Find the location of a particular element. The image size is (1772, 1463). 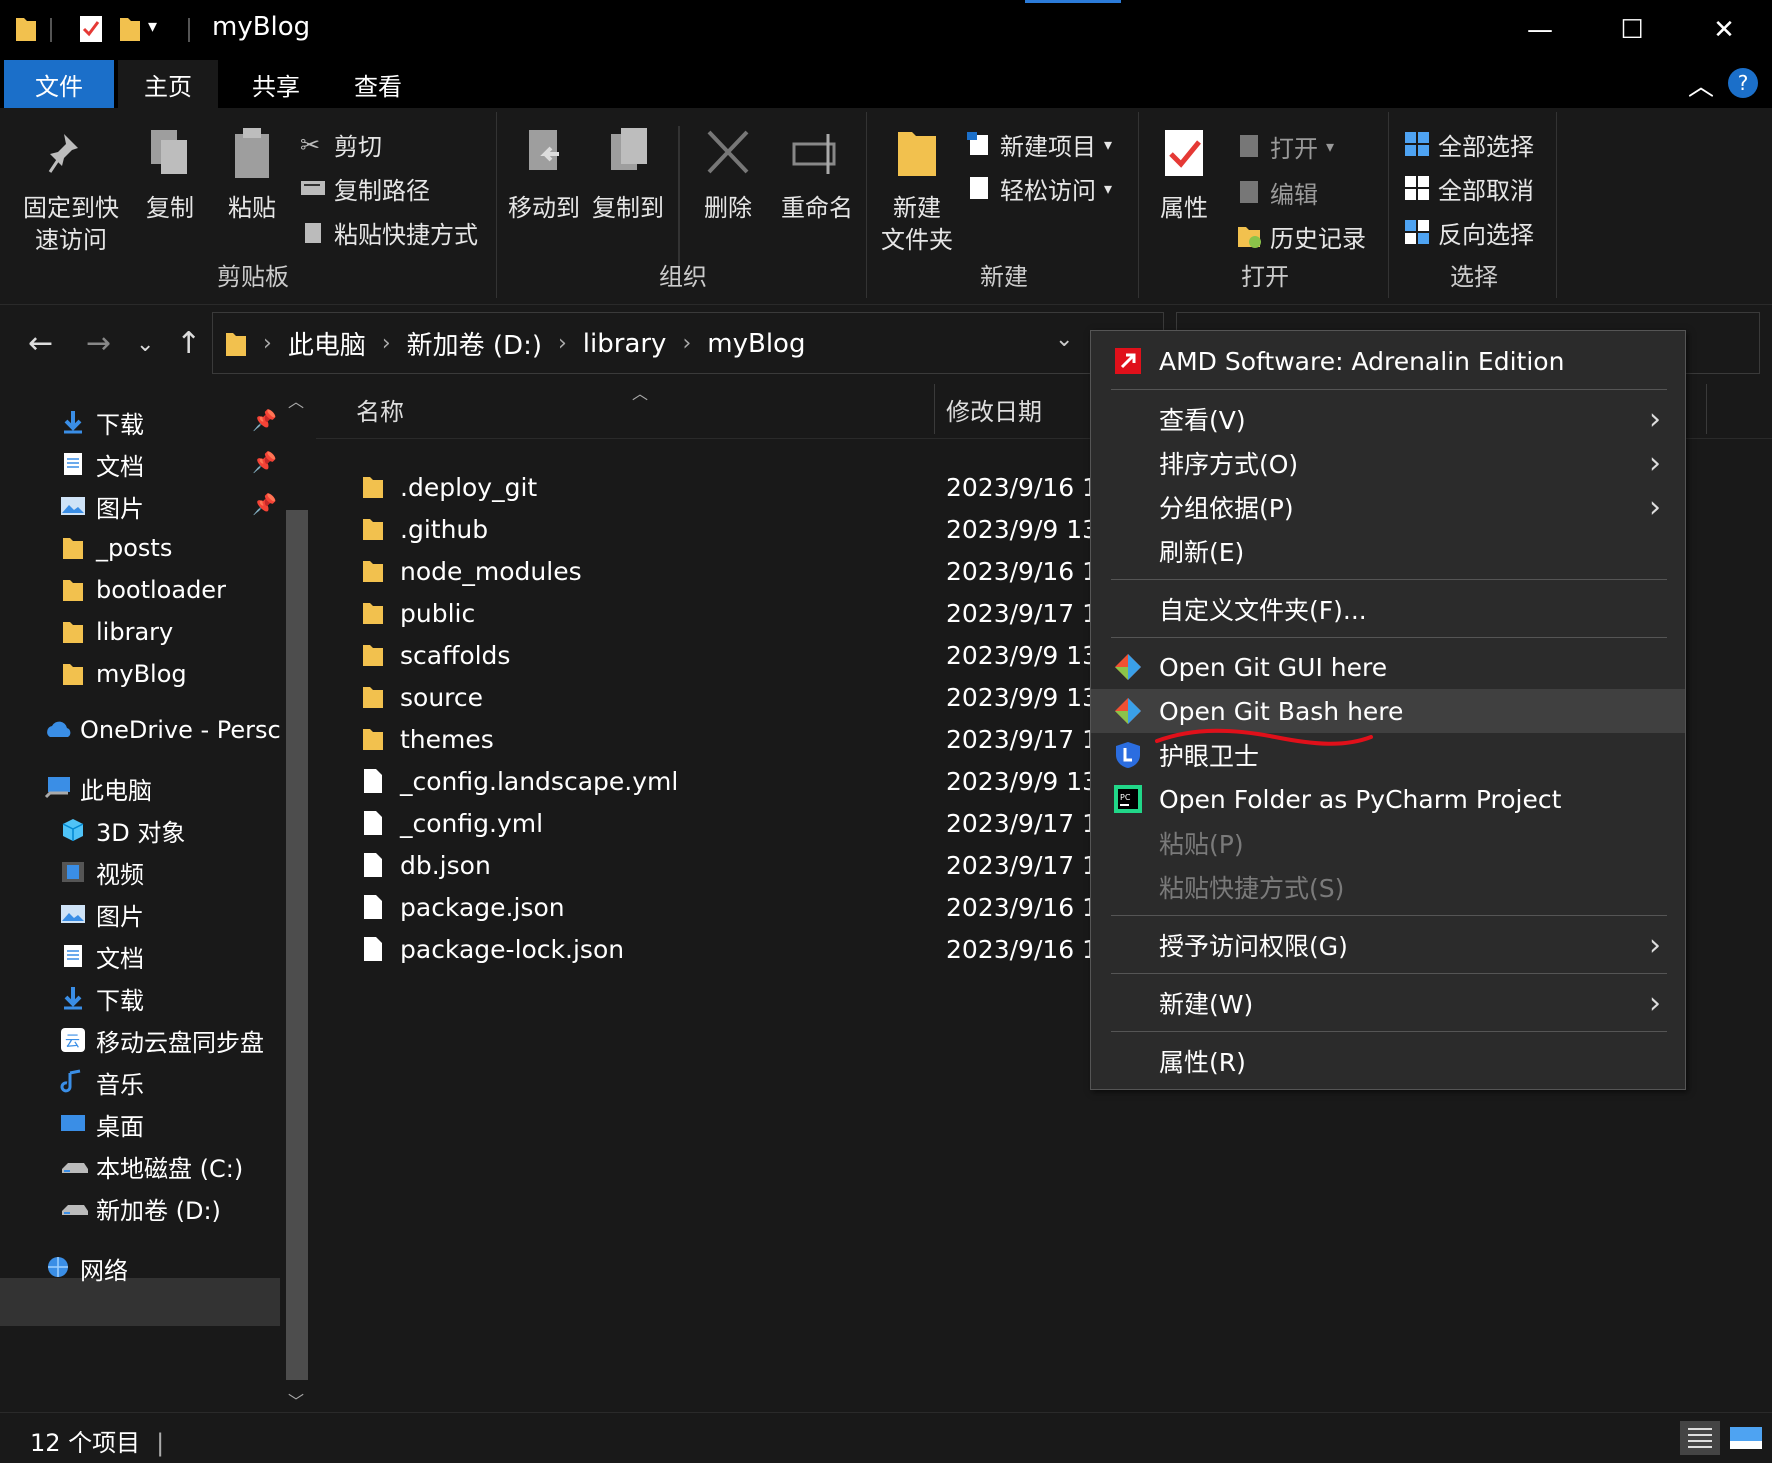

nav-scrollbar-thumb is located at coordinates (297, 945).